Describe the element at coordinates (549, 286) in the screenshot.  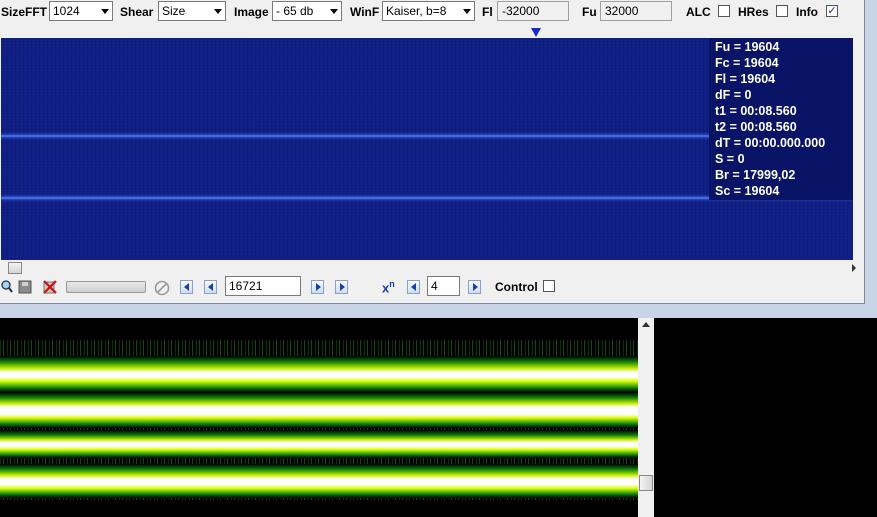
I see `control-checkbox` at that location.